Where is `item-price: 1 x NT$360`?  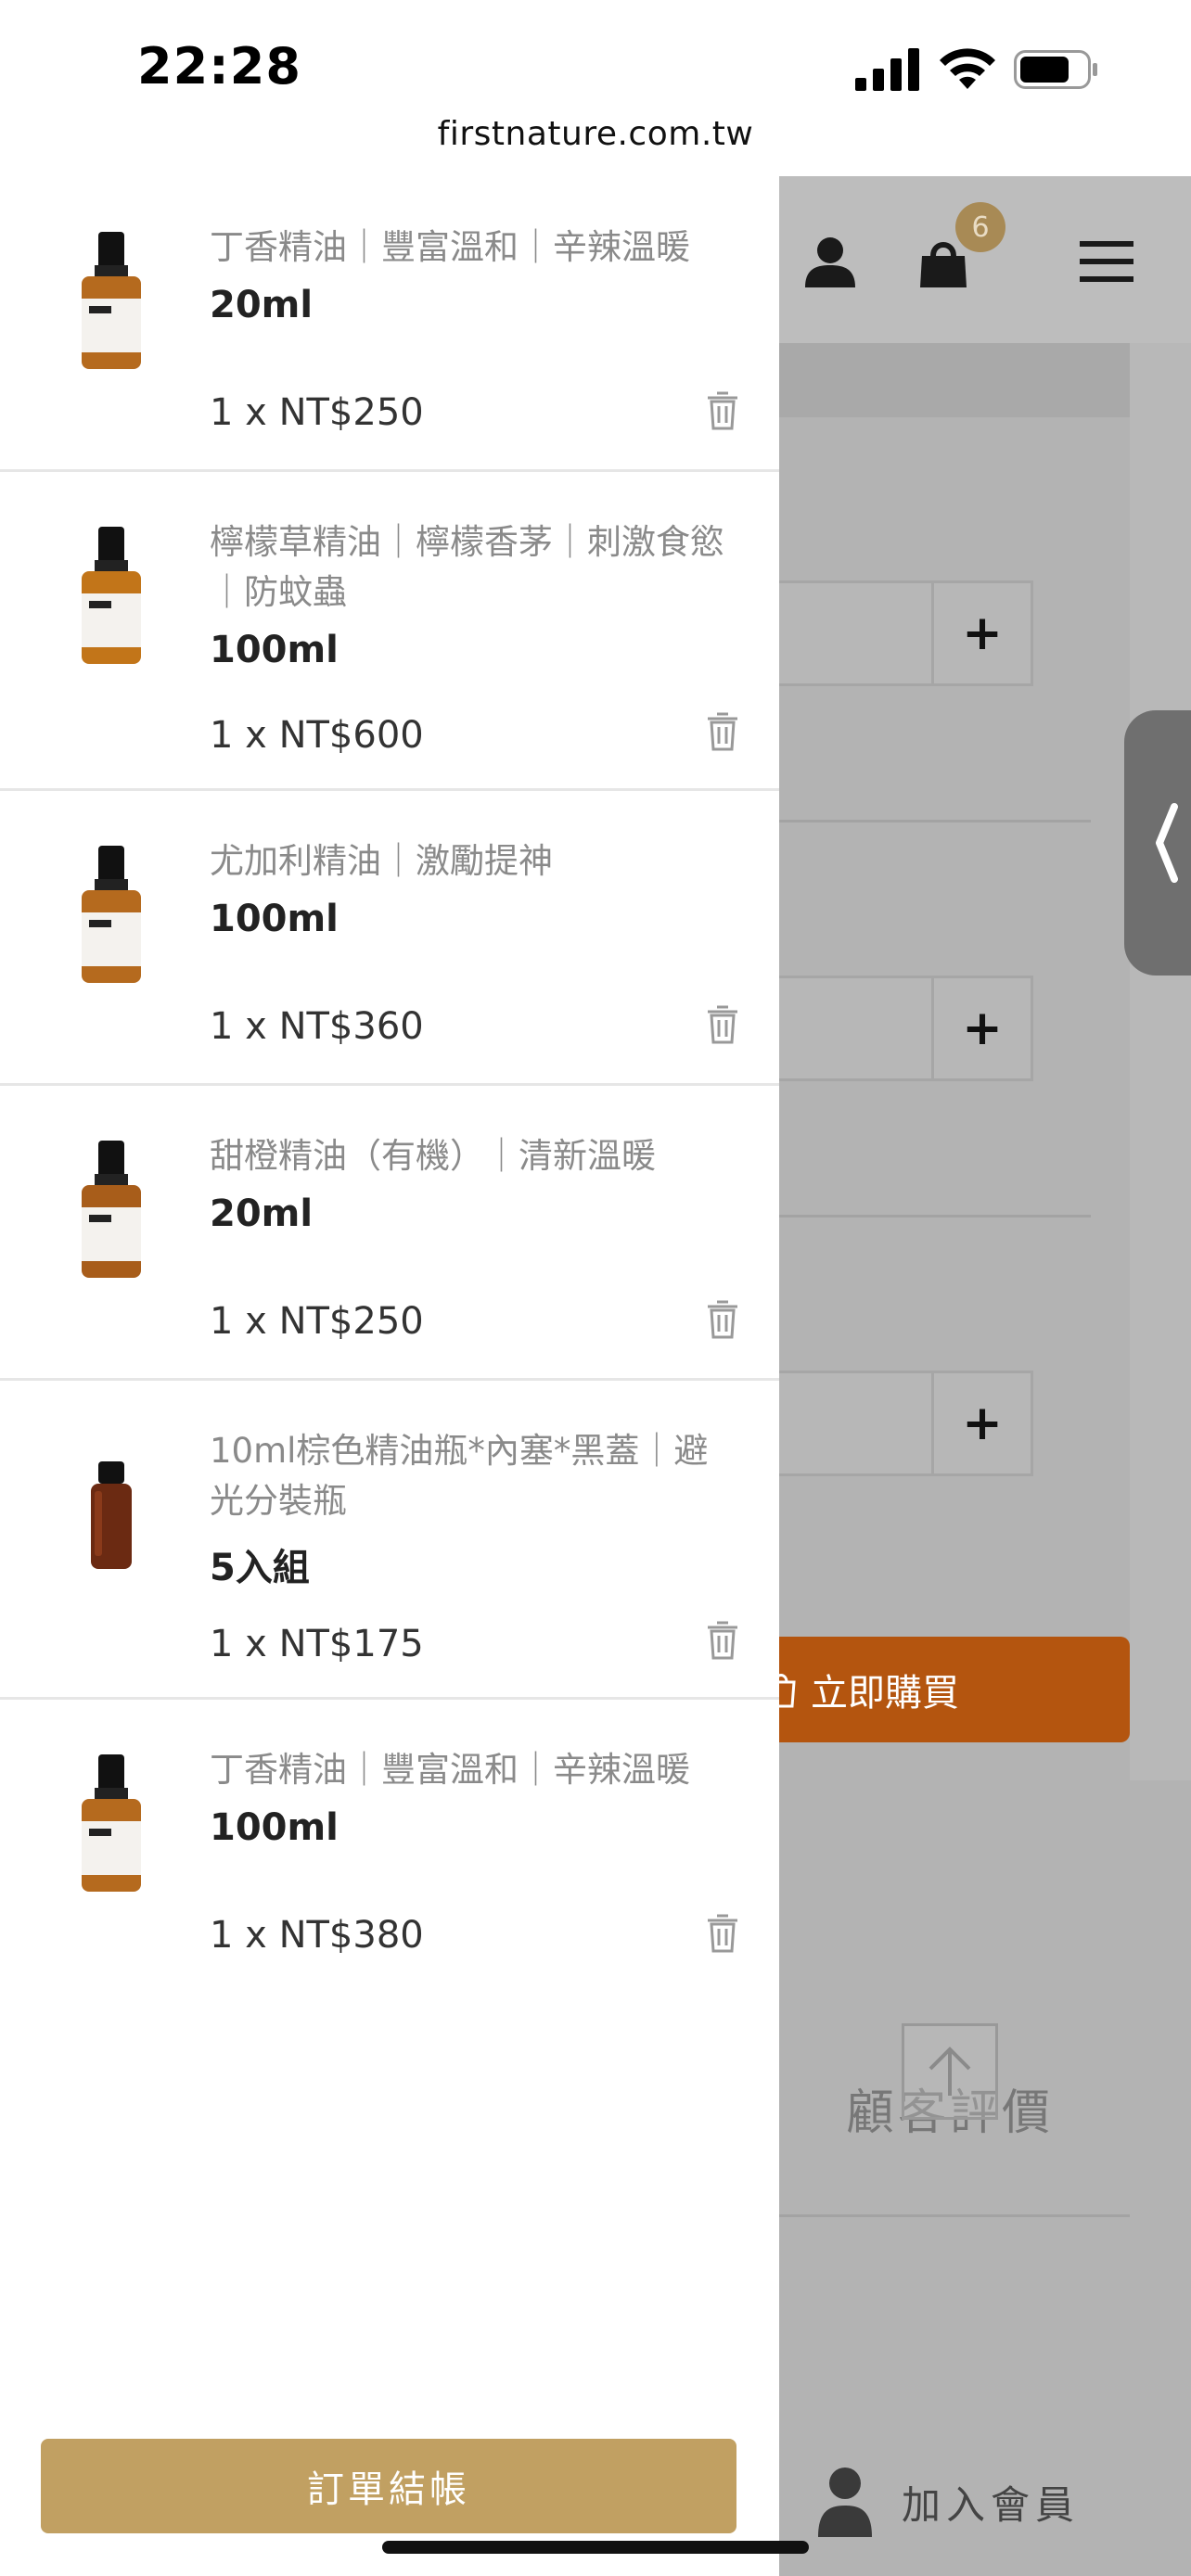
item-price: 1 x NT$360 is located at coordinates (317, 1026).